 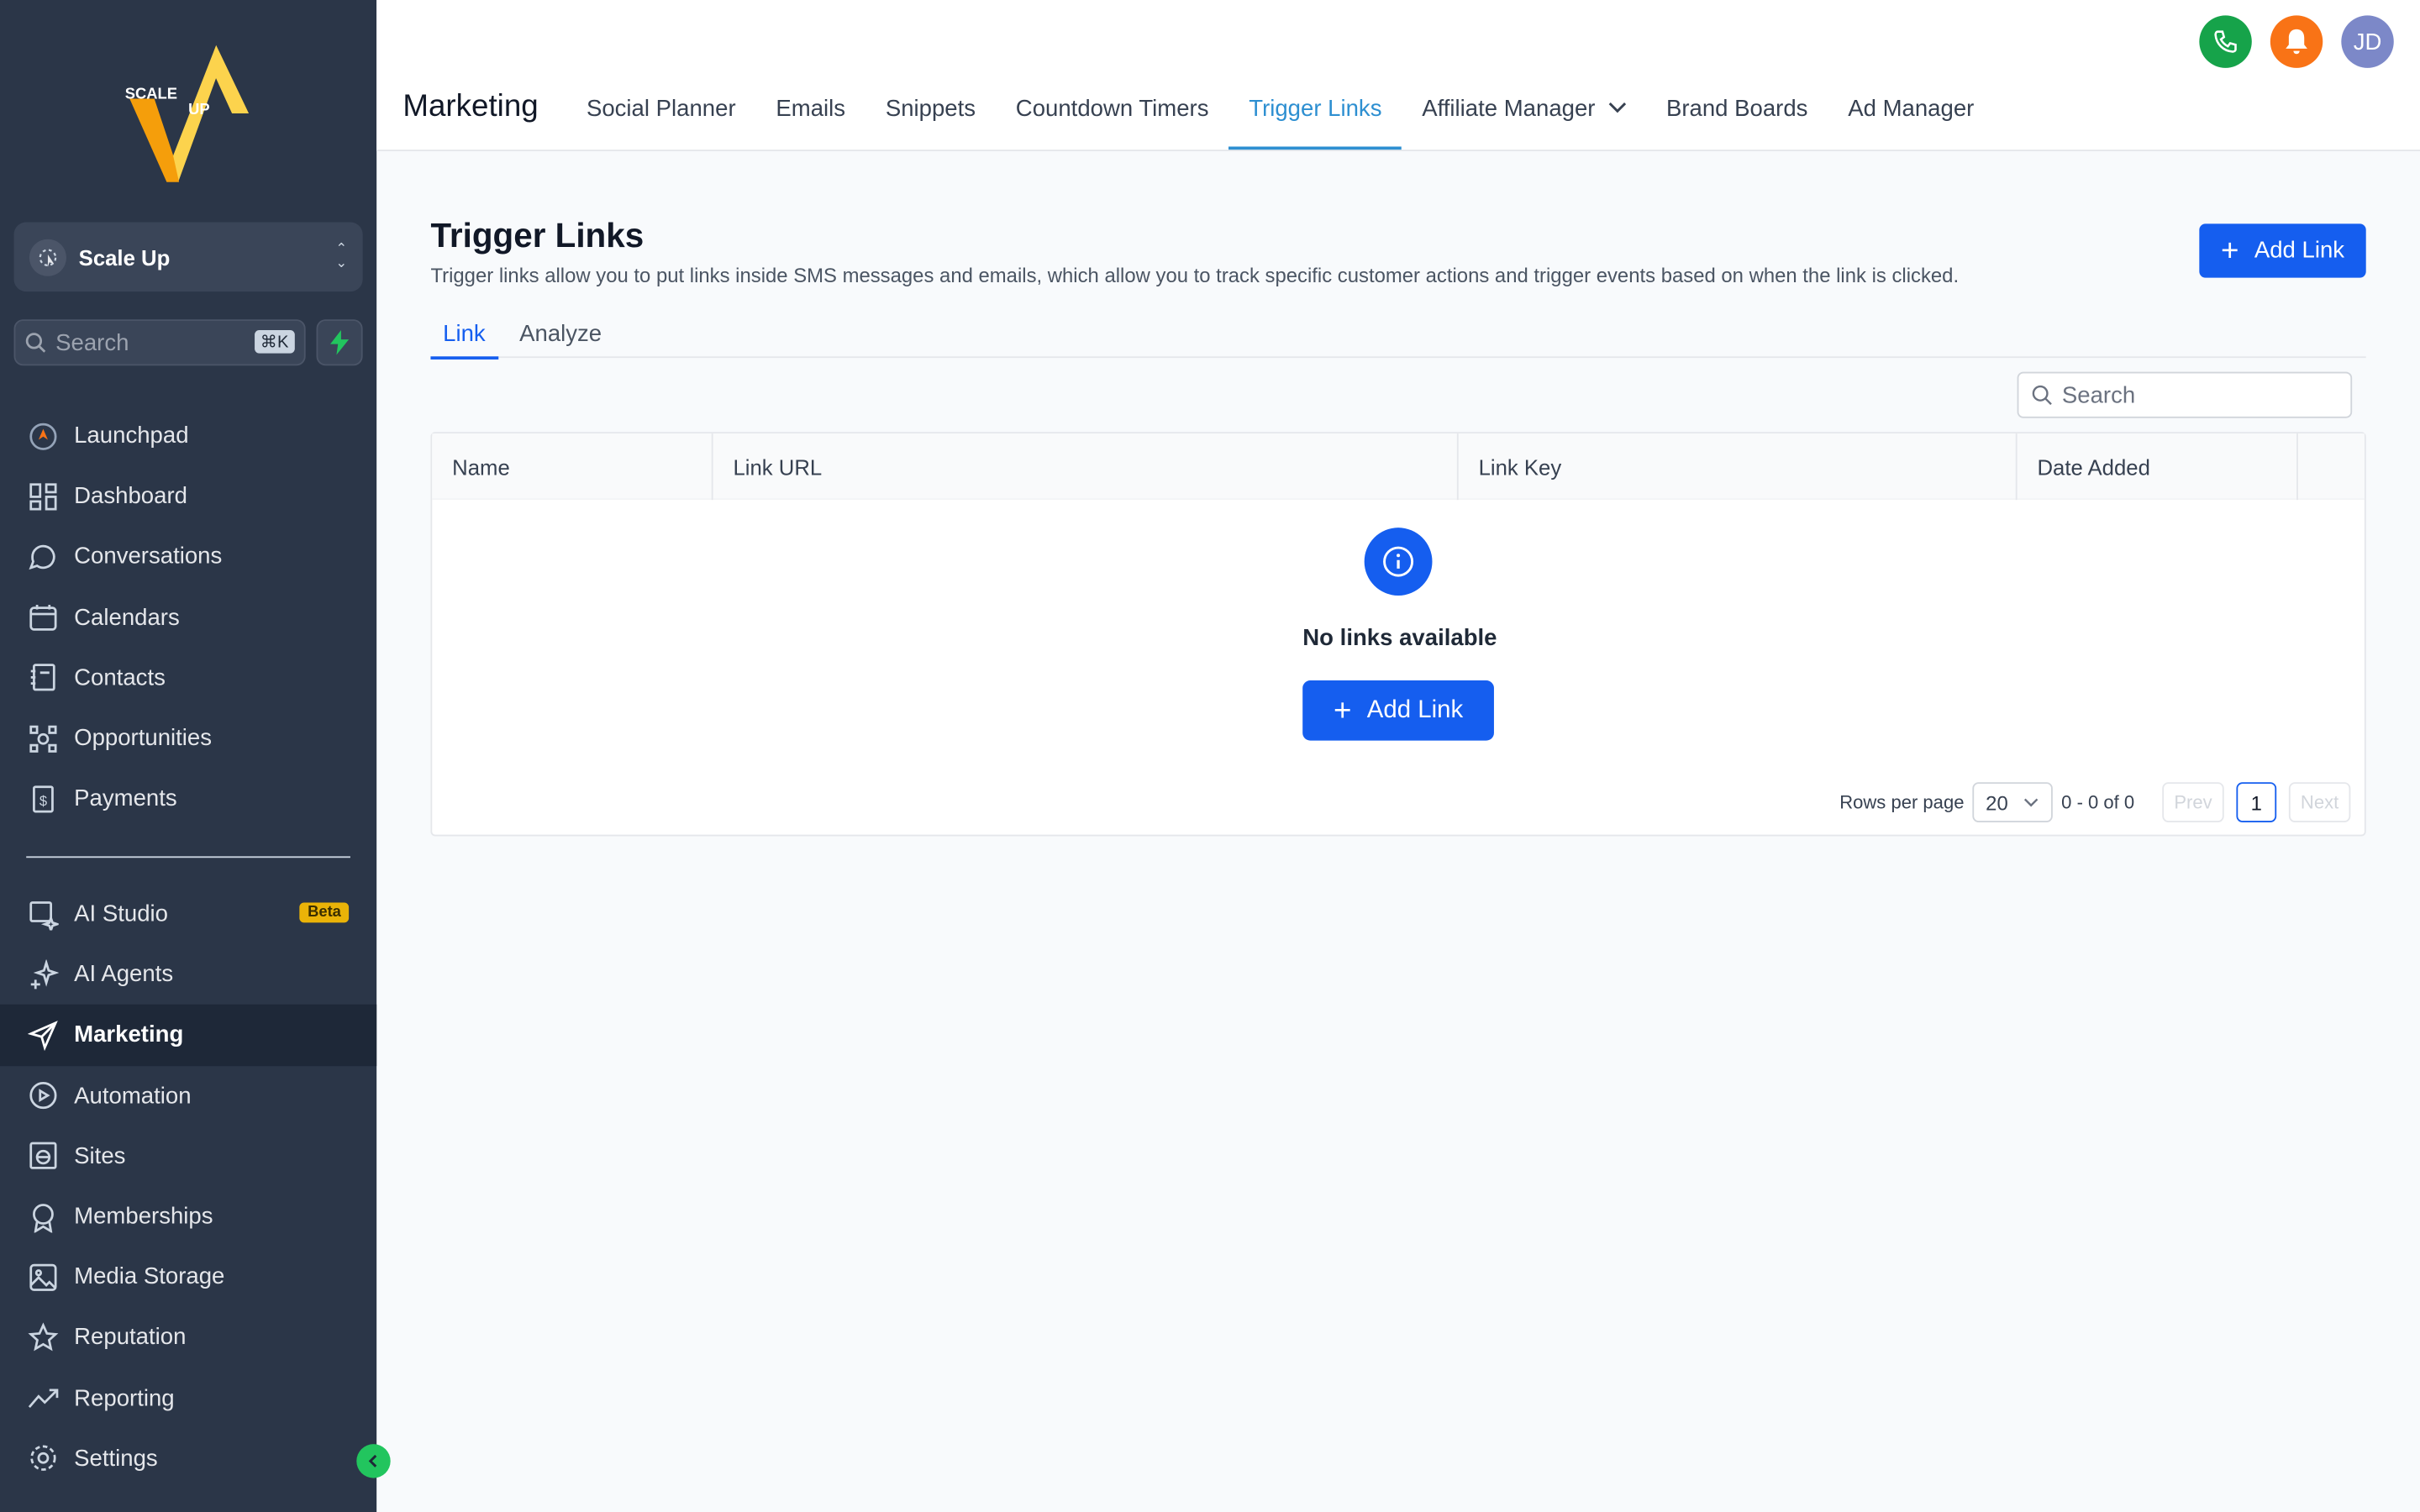 What do you see at coordinates (2012, 802) in the screenshot?
I see `rows-per-page-select: 20` at bounding box center [2012, 802].